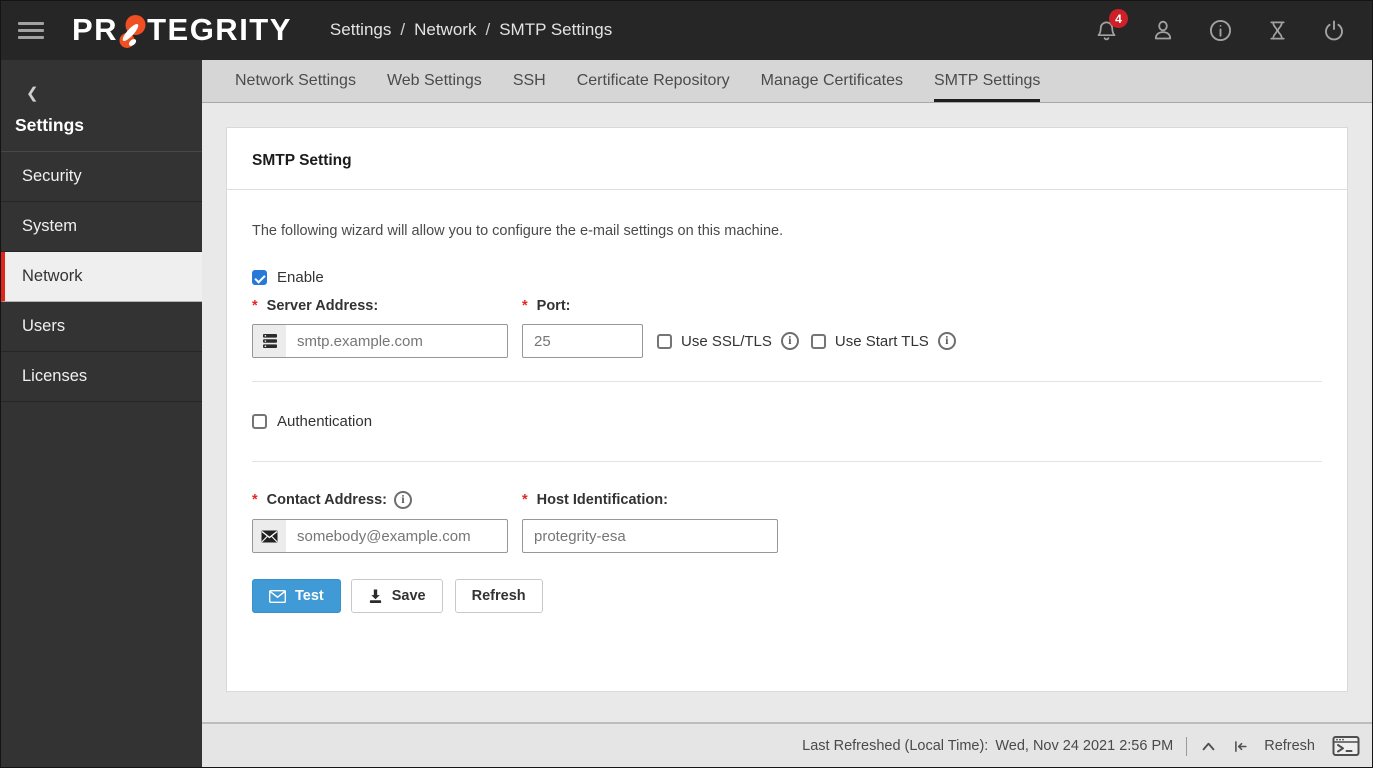 This screenshot has width=1373, height=768. I want to click on server-address-label: * Server Address:, so click(315, 306).